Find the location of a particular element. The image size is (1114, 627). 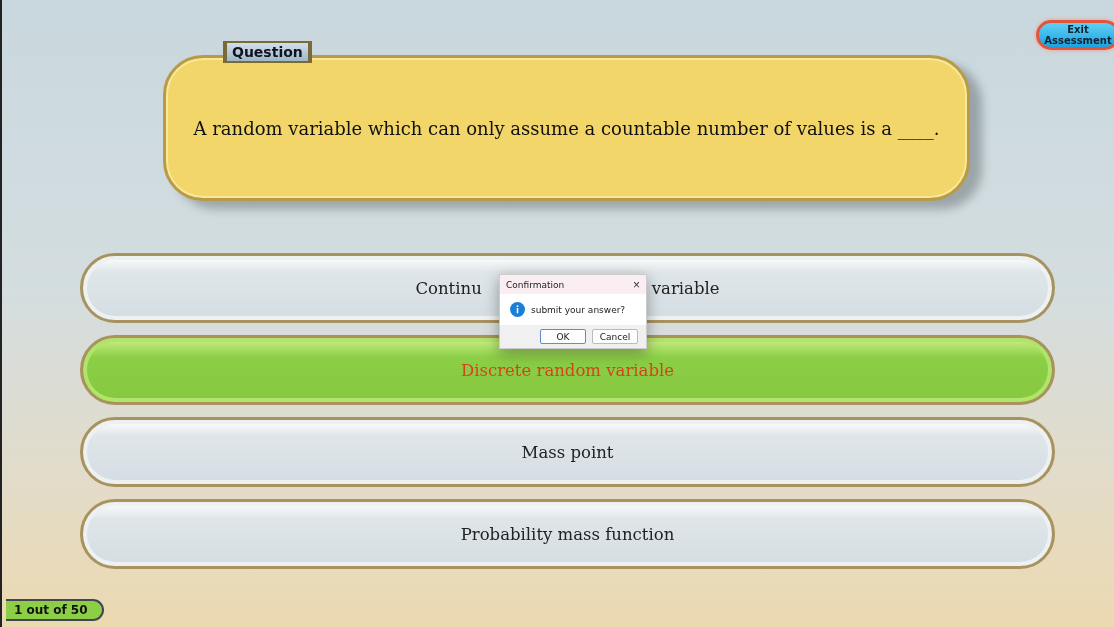

exit-assessment-button: Exit Assessment is located at coordinates (1075, 35).